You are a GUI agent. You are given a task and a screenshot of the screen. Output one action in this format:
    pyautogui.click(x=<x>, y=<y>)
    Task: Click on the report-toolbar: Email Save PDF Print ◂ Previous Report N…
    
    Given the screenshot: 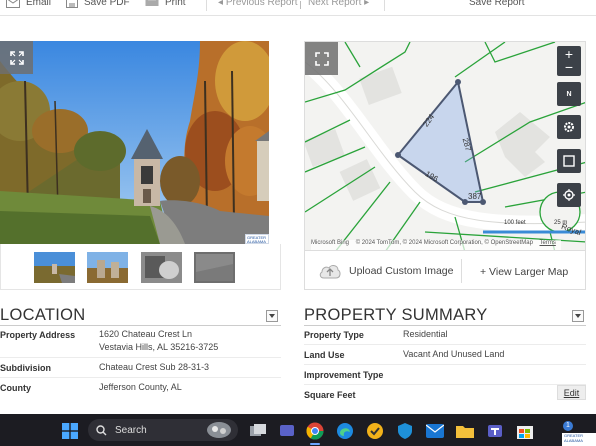 What is the action you would take?
    pyautogui.click(x=298, y=8)
    